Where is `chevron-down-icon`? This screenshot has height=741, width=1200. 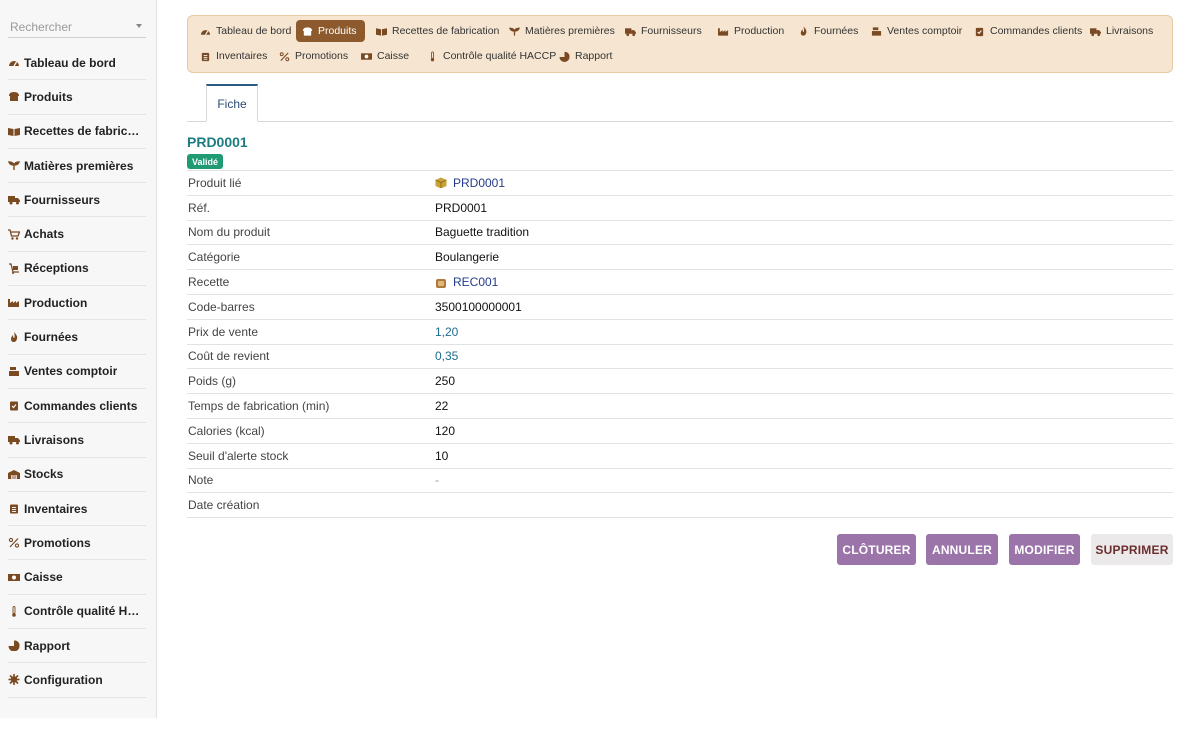
chevron-down-icon is located at coordinates (139, 26).